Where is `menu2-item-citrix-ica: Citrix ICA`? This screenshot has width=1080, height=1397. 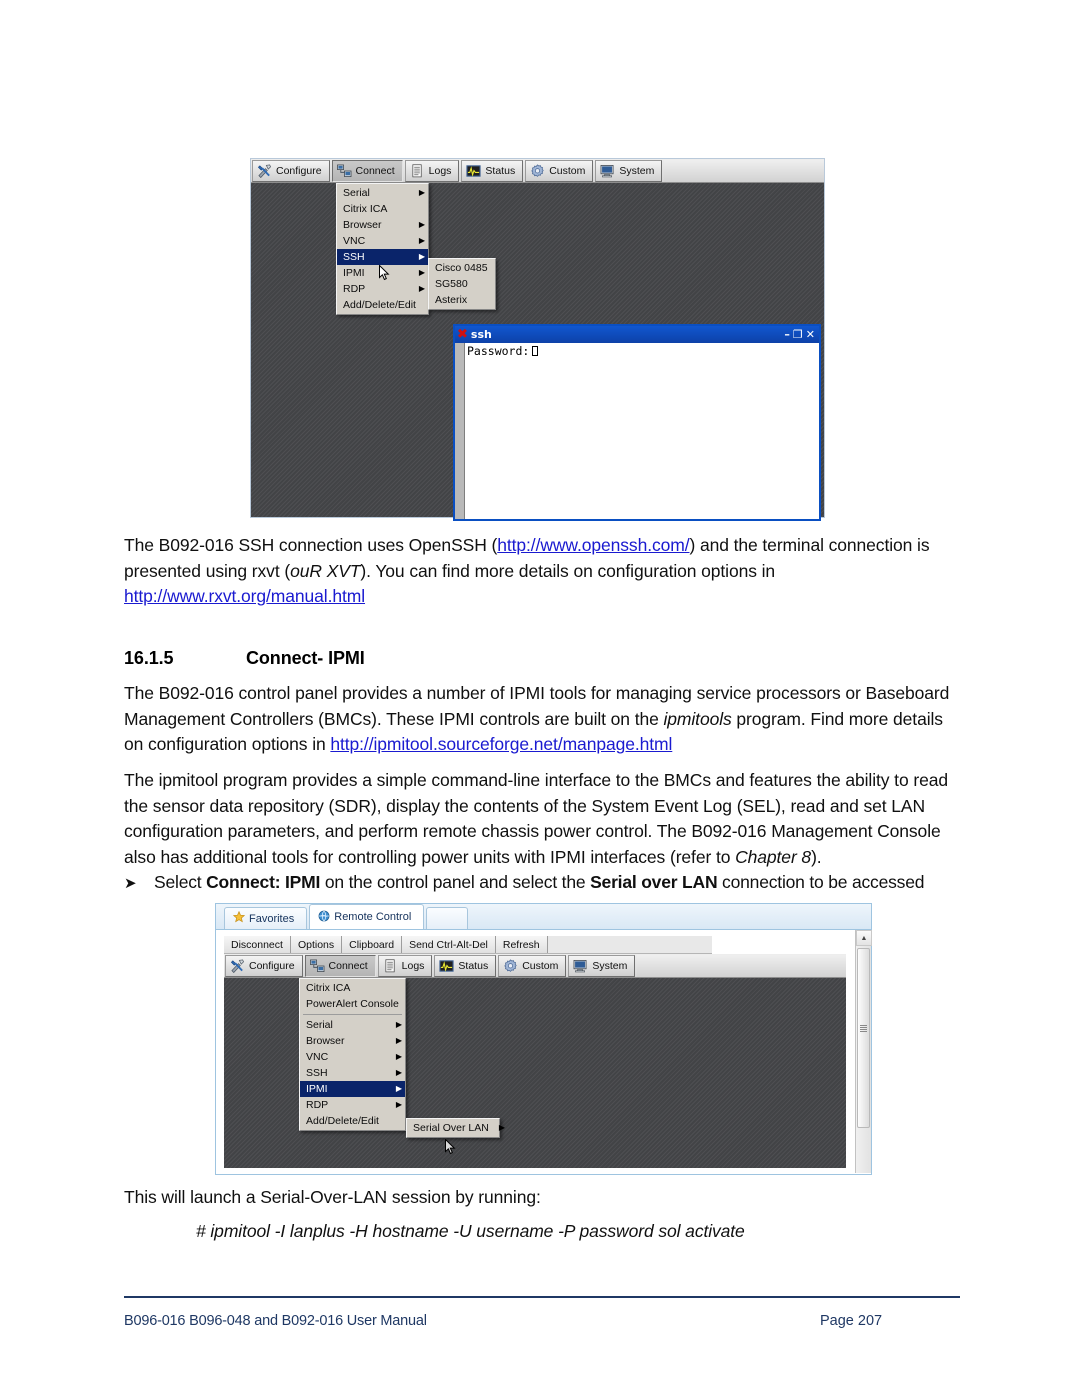 menu2-item-citrix-ica: Citrix ICA is located at coordinates (352, 988).